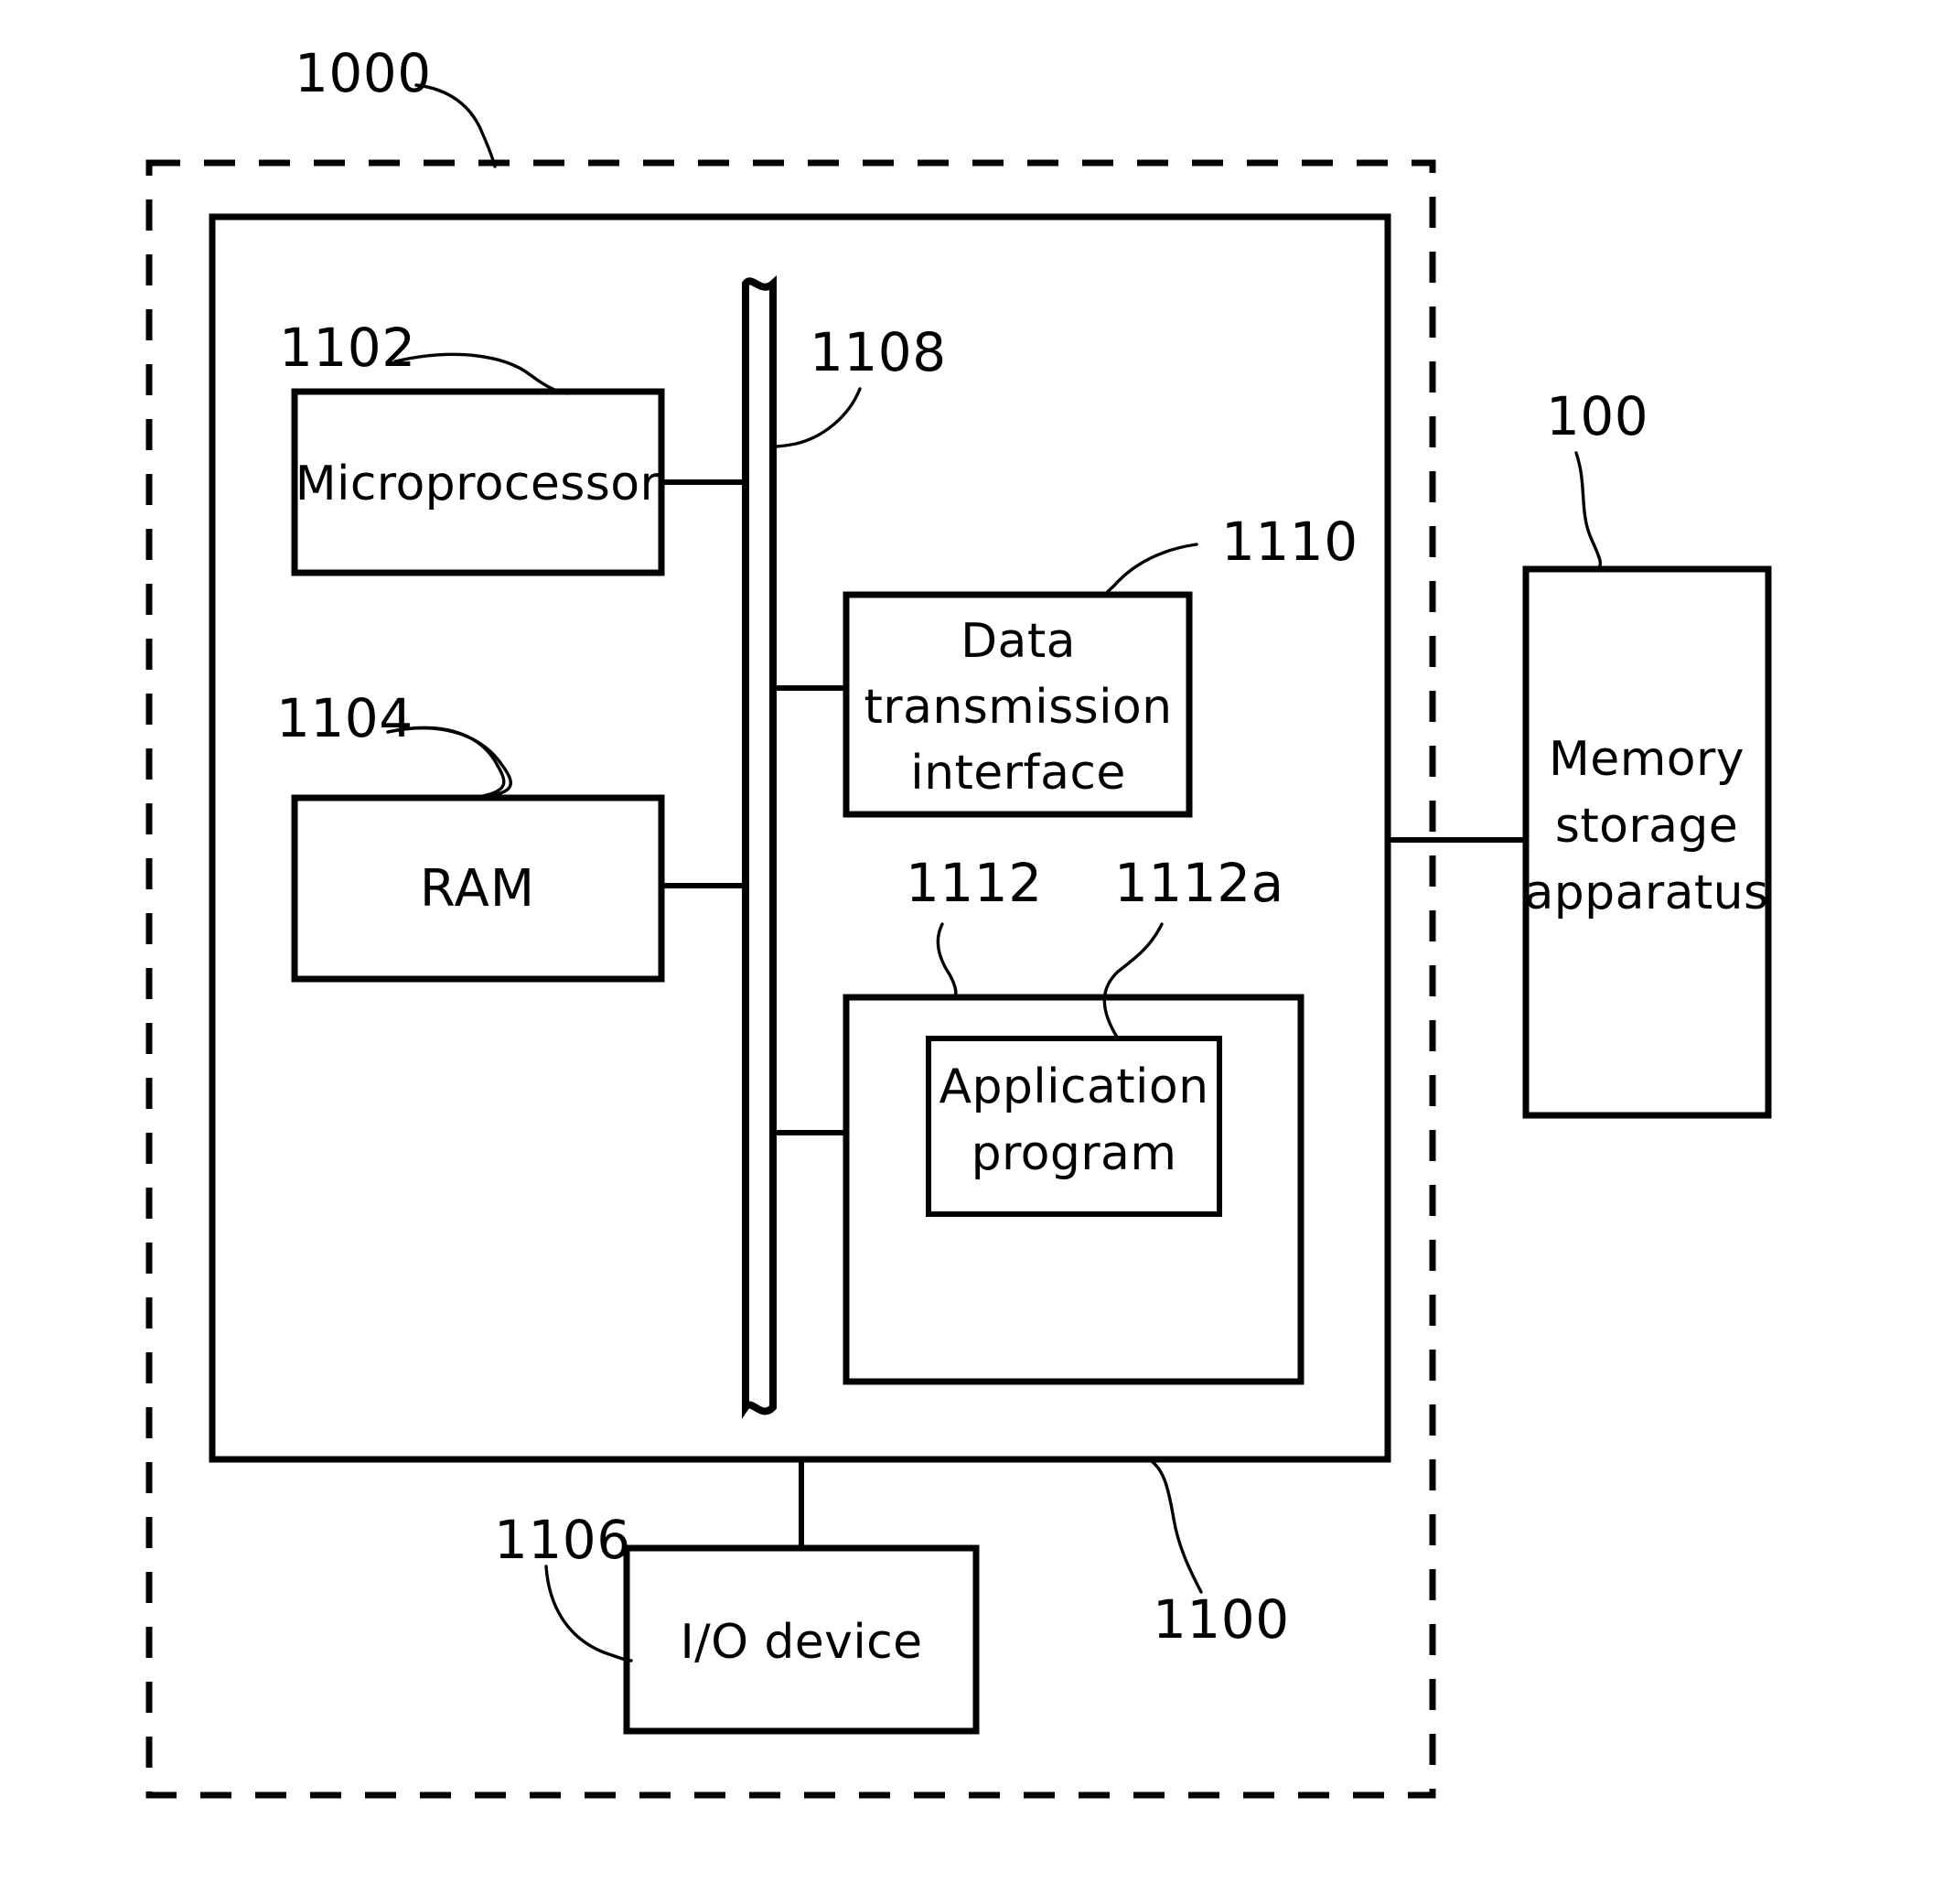 The width and height of the screenshot is (1954, 1904). I want to click on microprocessor-label: Microprocessor, so click(477, 484).